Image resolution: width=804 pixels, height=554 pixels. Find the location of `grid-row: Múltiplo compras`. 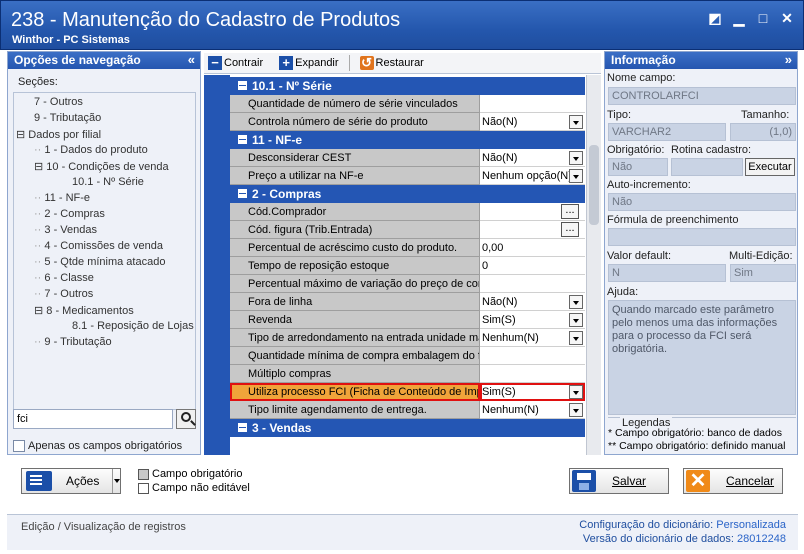

grid-row: Múltiplo compras is located at coordinates (407, 374).